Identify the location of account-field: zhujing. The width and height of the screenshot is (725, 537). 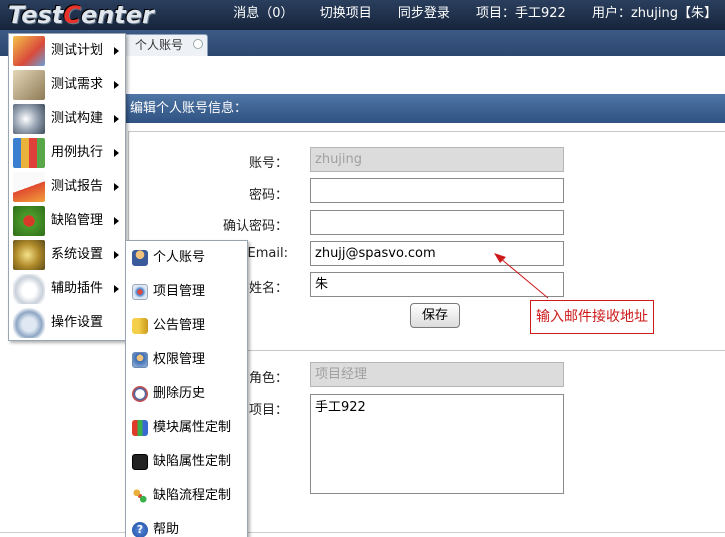
(437, 159).